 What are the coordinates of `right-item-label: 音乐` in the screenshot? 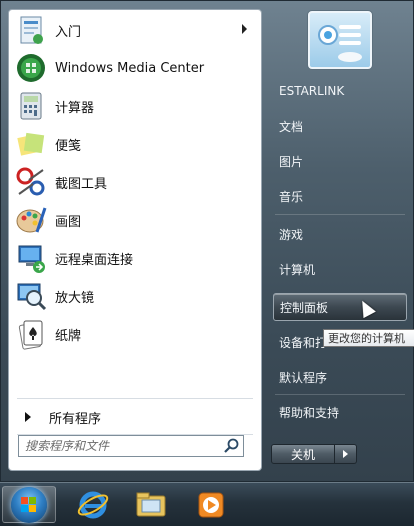 It's located at (291, 196).